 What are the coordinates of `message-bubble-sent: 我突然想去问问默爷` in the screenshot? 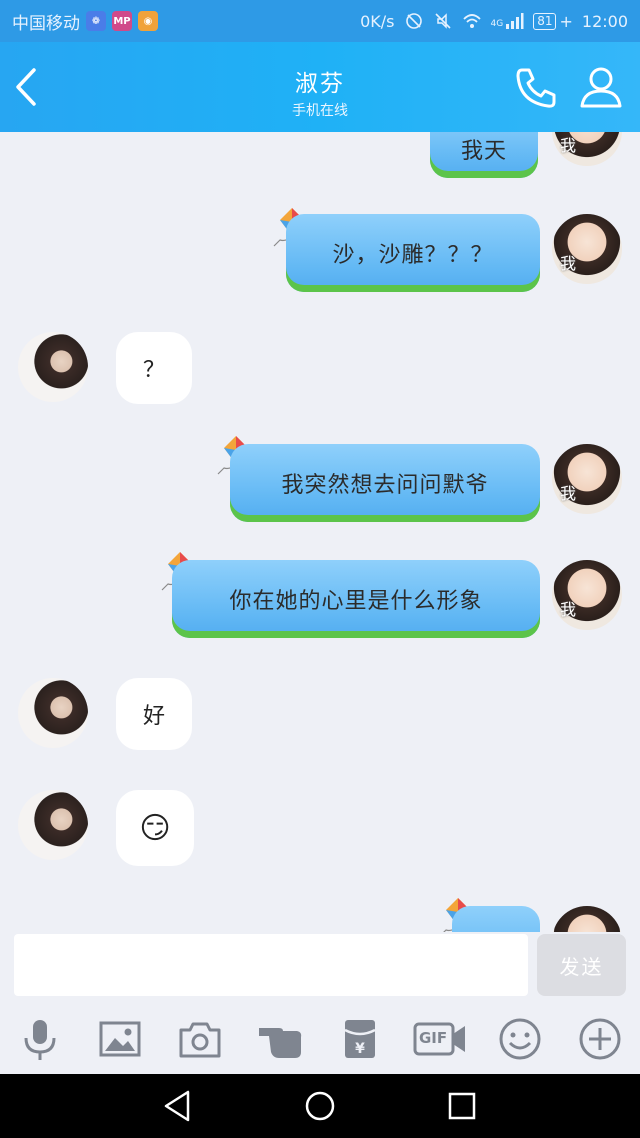 It's located at (385, 483).